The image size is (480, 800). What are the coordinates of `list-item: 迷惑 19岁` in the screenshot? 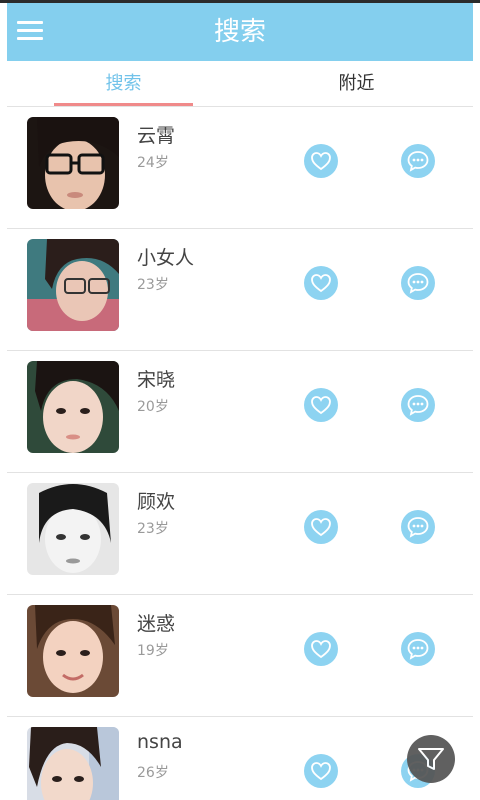 It's located at (240, 656).